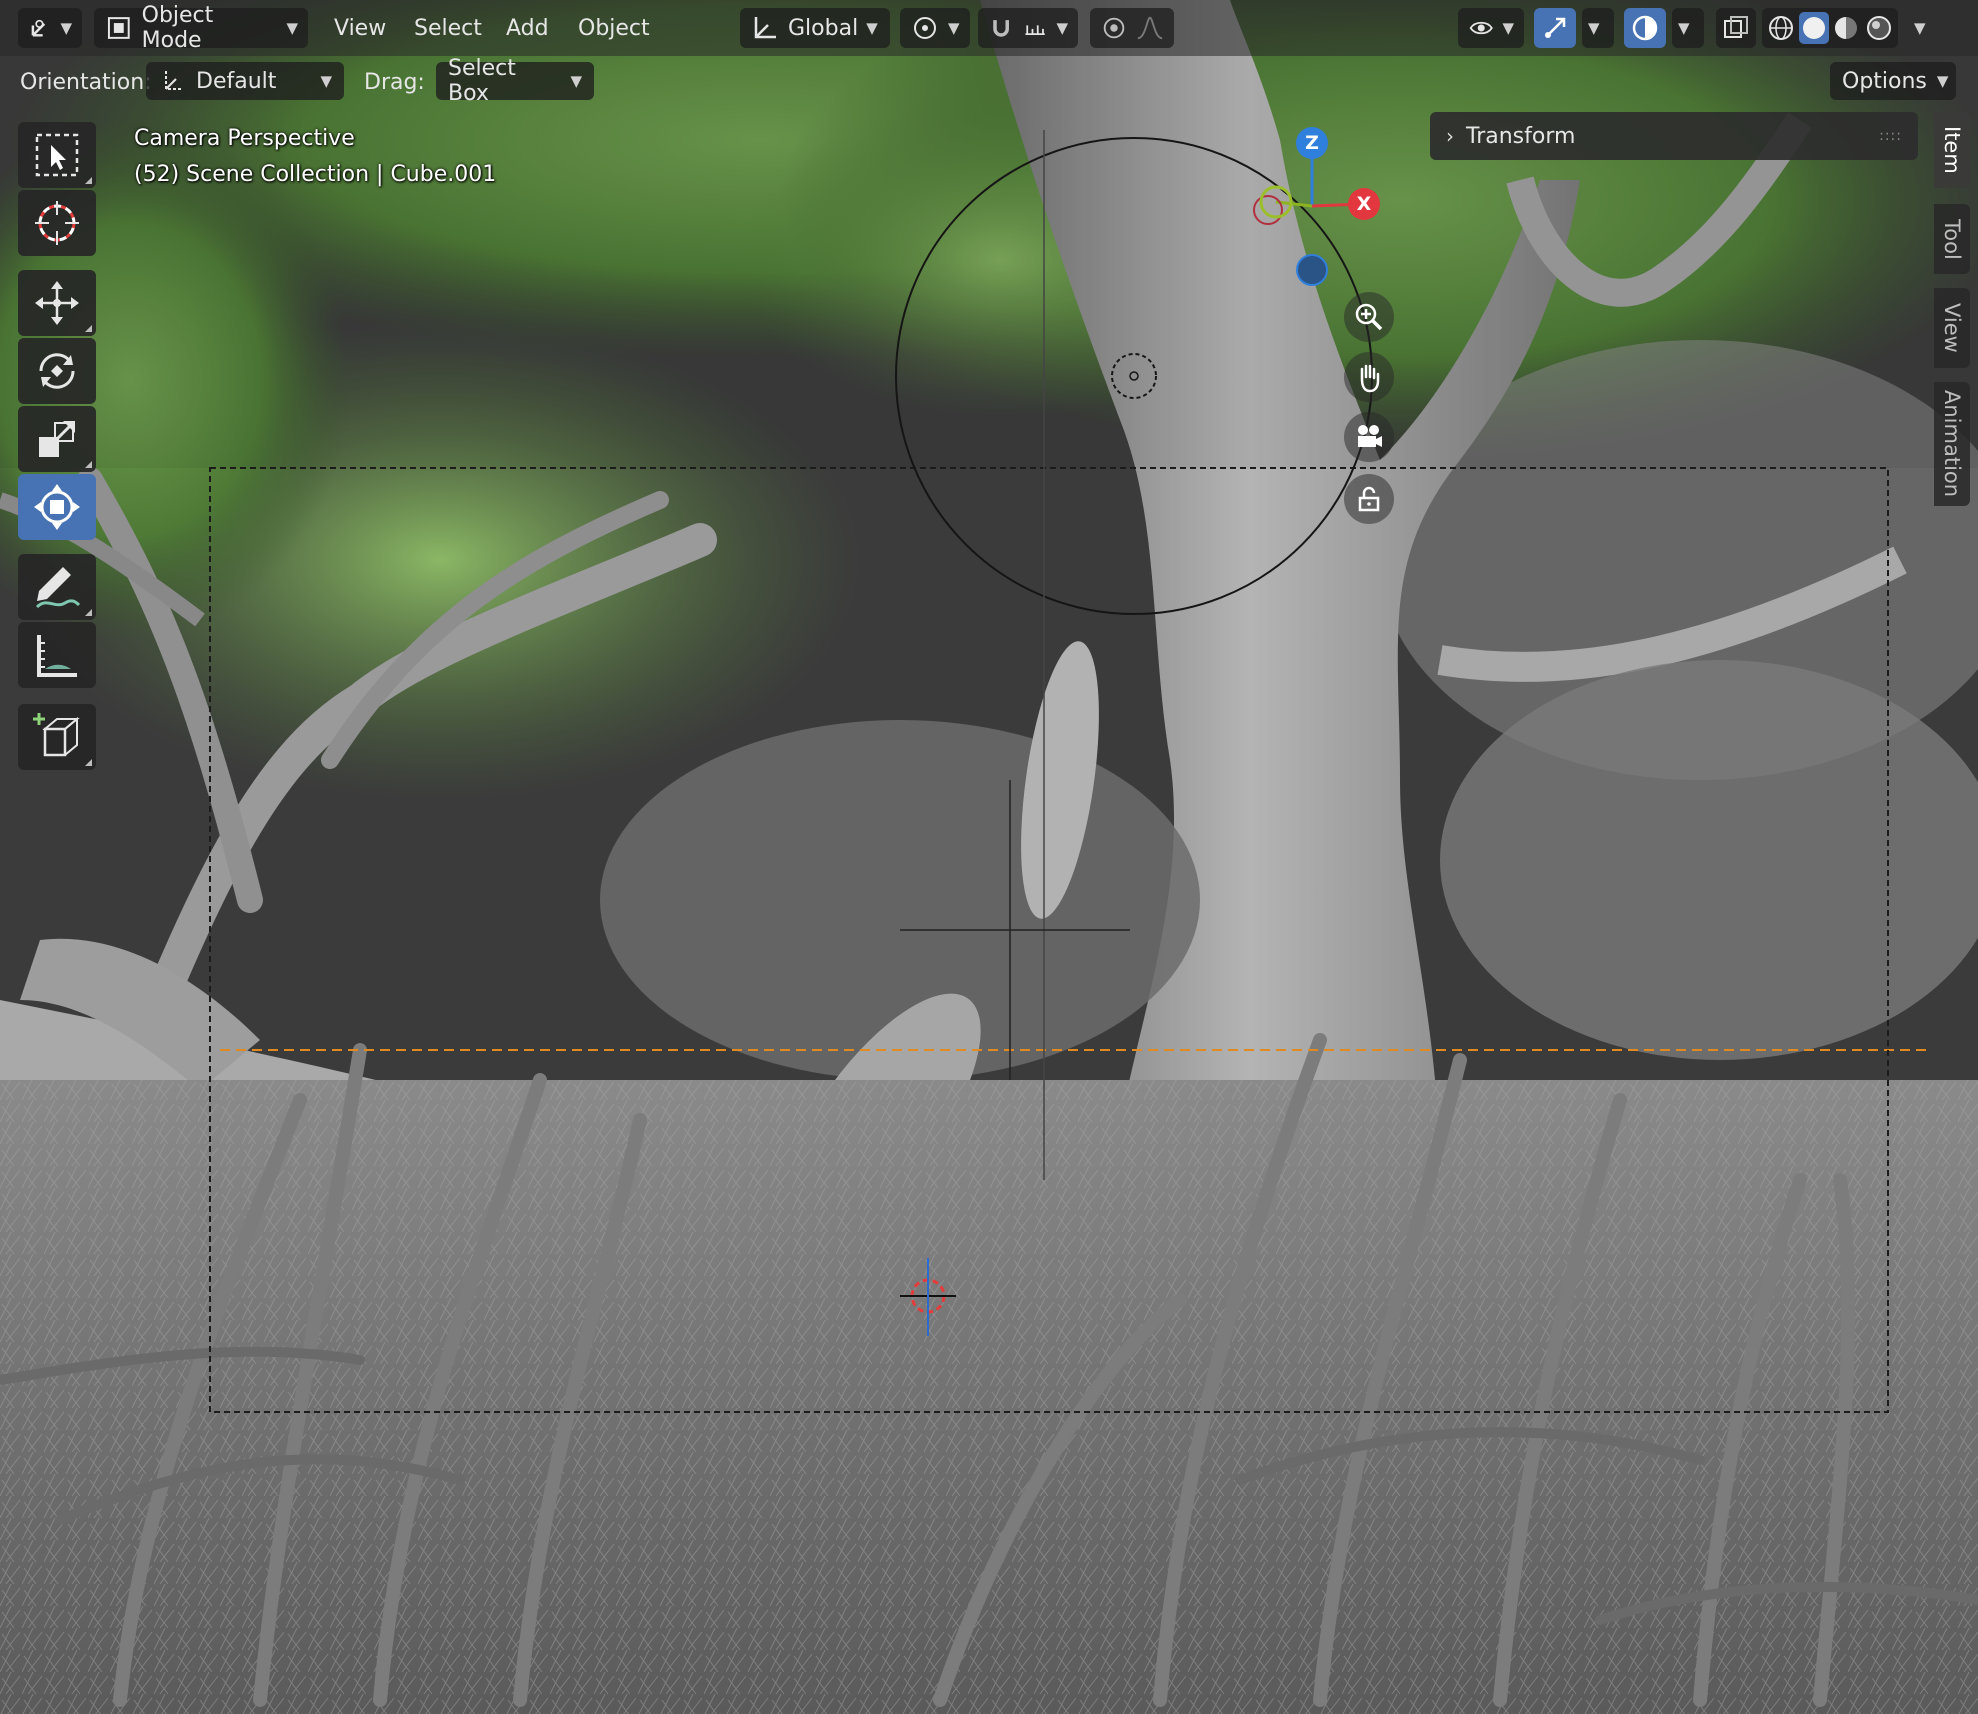 This screenshot has height=1714, width=1978. I want to click on orientation-setting-value: Default, so click(236, 81).